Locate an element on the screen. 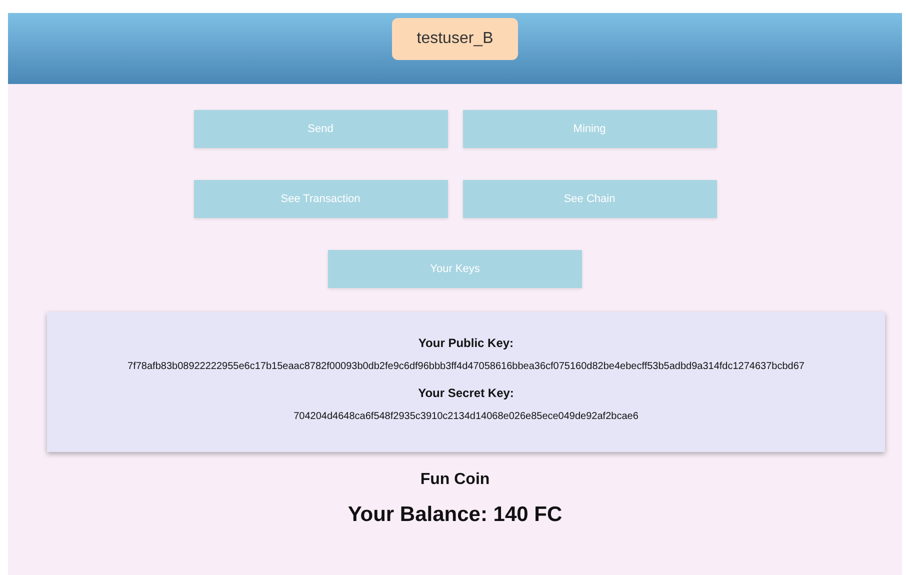  public-key-label: Your Public Key: is located at coordinates (466, 343).